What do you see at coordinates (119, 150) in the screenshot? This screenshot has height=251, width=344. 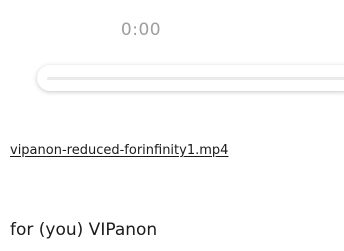 I see `file-link: vipanon-reduced-forinfinity1.mp4` at bounding box center [119, 150].